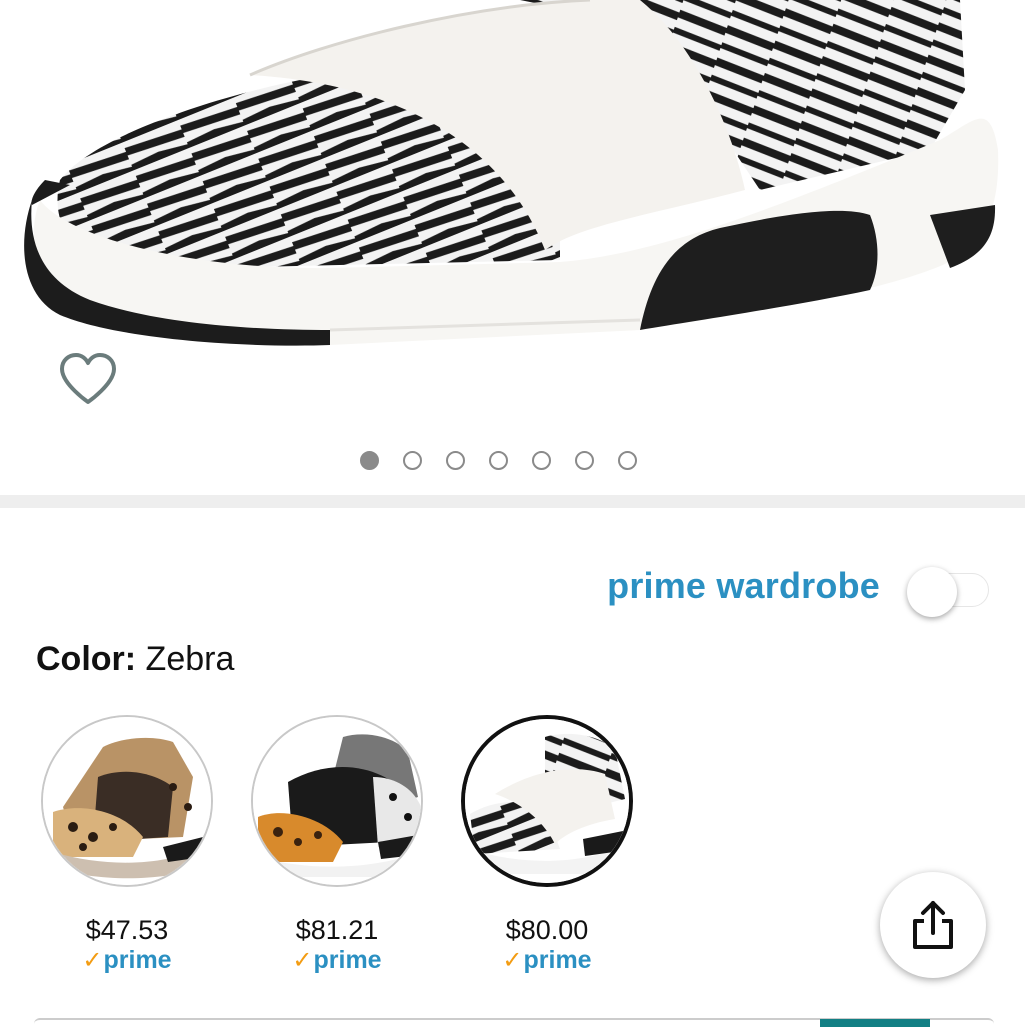  Describe the element at coordinates (127, 930) in the screenshot. I see `swatch-price: $47.53` at that location.